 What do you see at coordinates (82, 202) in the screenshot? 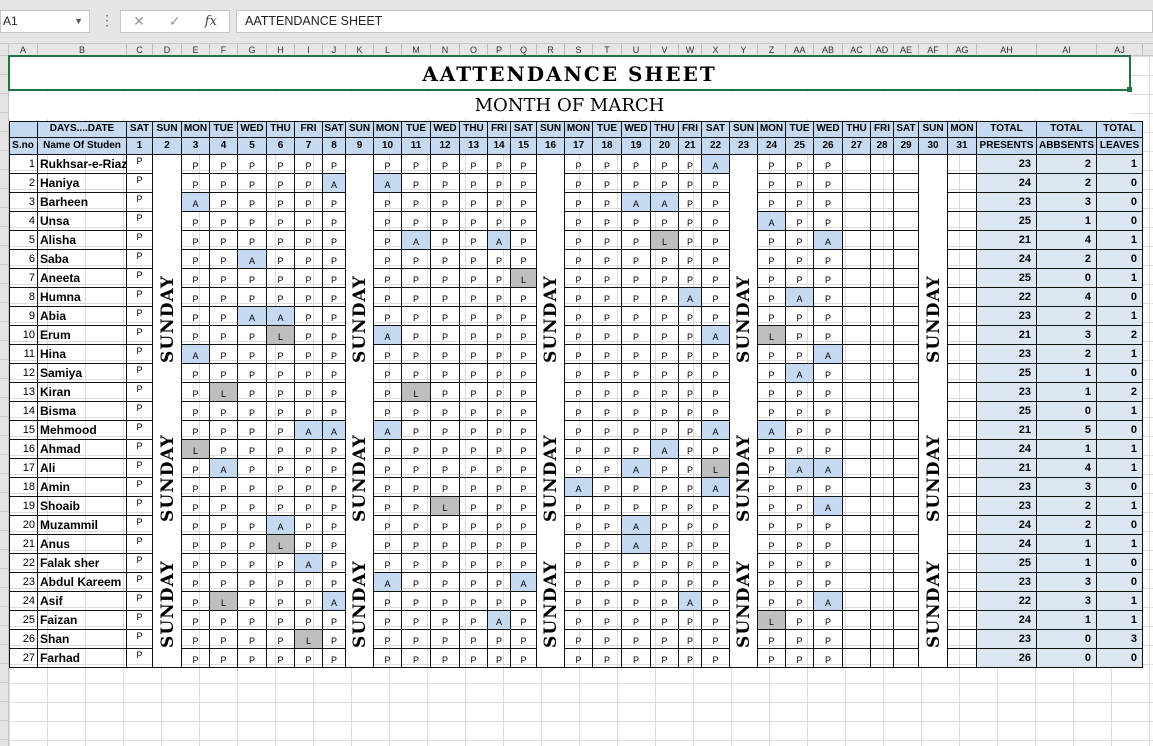
I see `student-name: Barheen` at bounding box center [82, 202].